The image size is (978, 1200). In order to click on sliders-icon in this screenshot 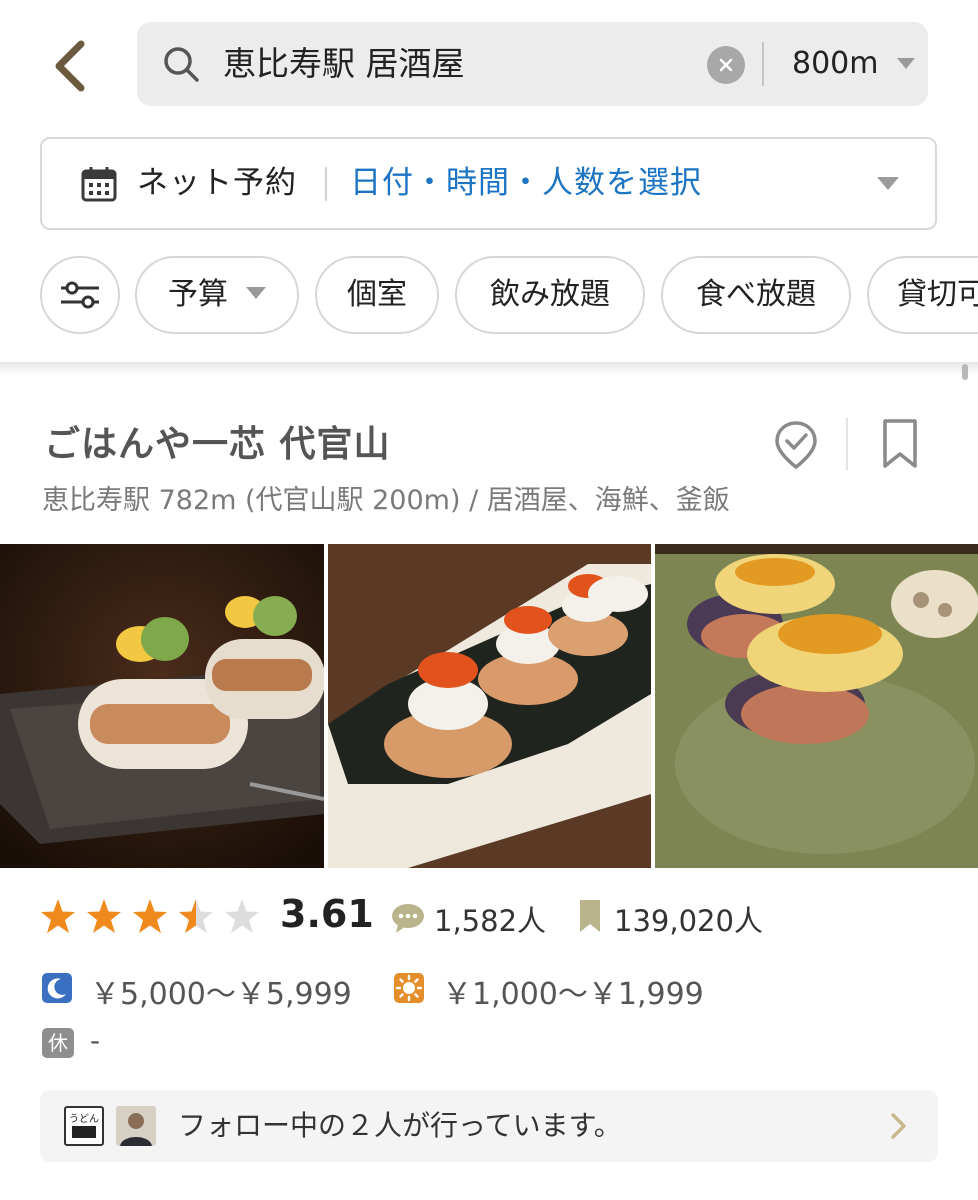, I will do `click(80, 295)`.